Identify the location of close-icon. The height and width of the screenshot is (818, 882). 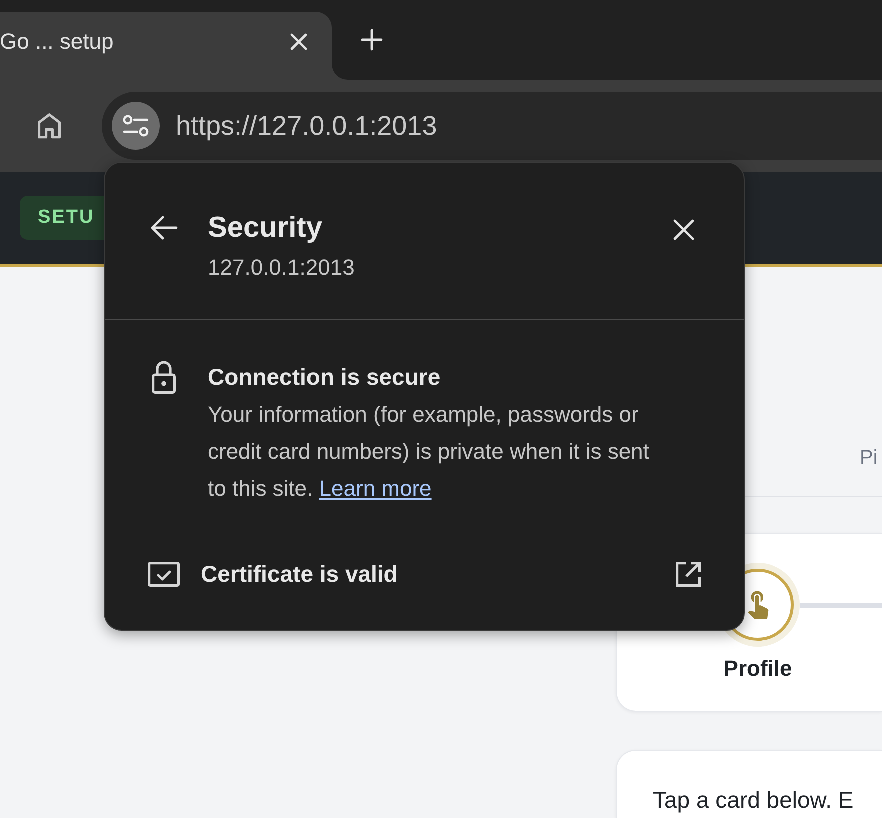
(684, 230).